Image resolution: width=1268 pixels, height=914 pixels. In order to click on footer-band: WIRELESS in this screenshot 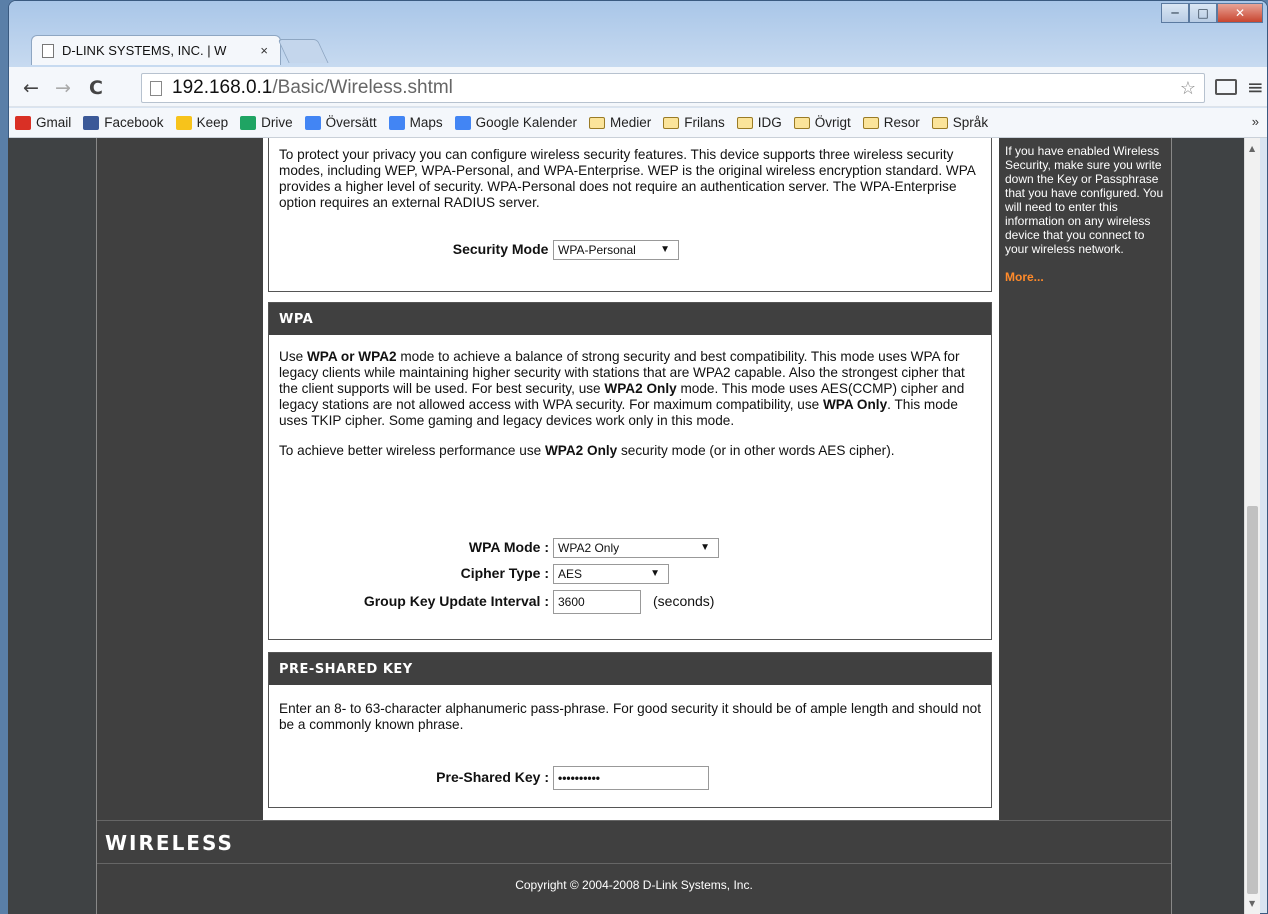, I will do `click(634, 842)`.